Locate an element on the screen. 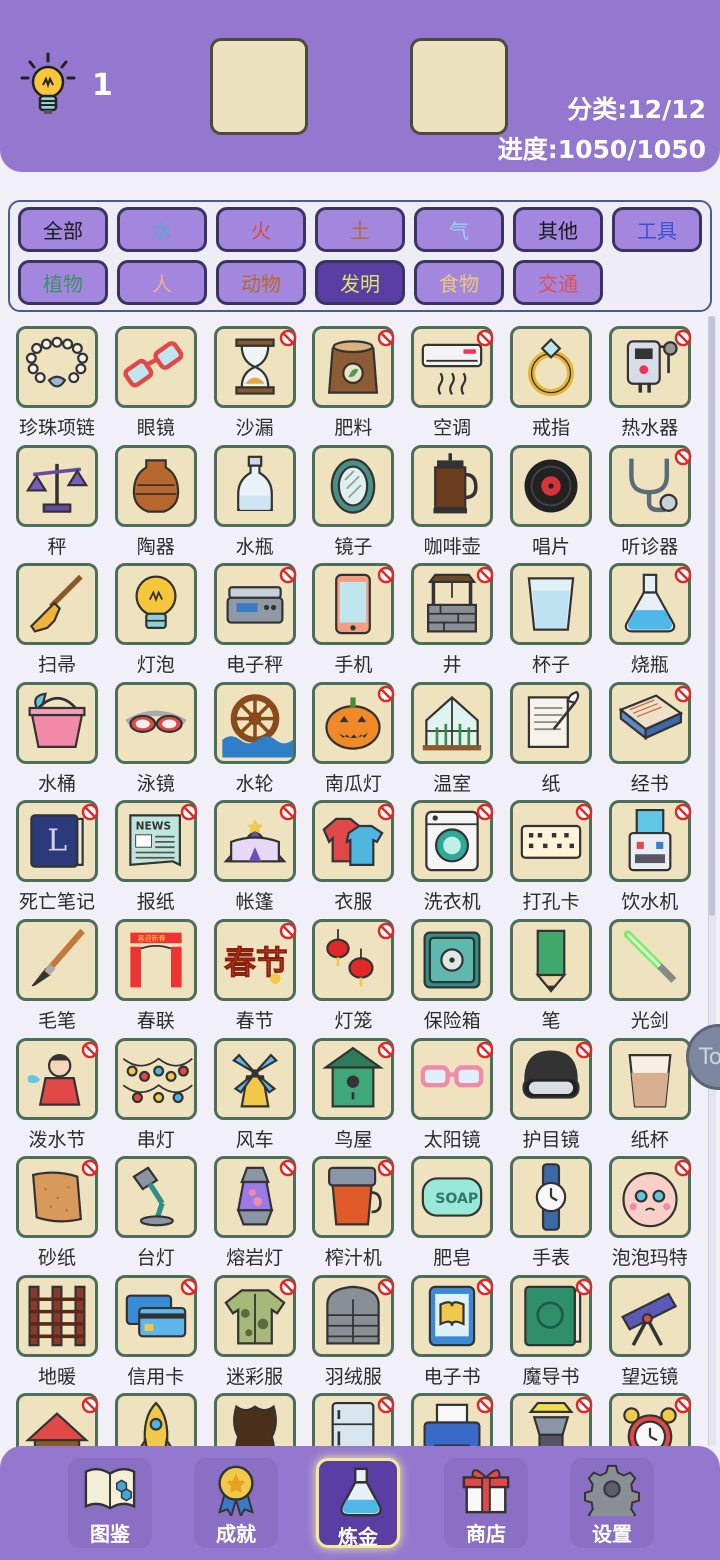  item-card: 串灯 is located at coordinates (162, 1094).